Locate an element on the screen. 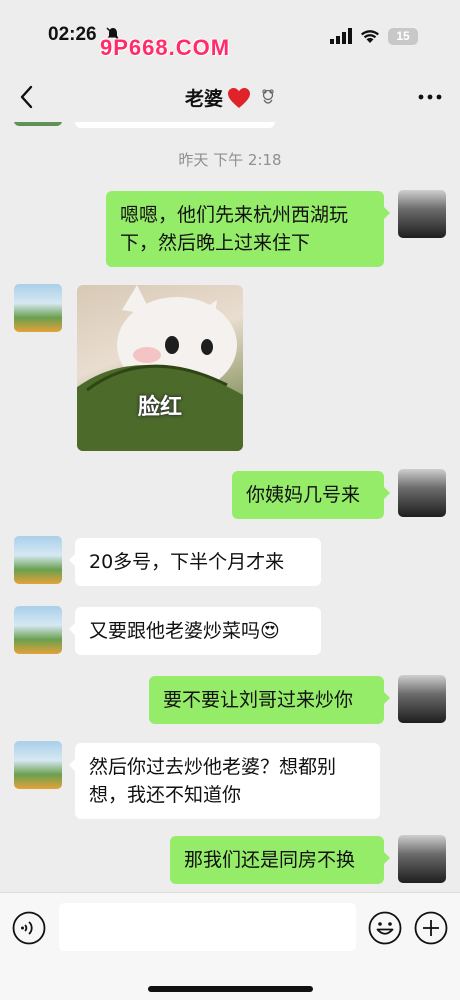 This screenshot has width=460, height=1000. chat-title: 老婆 is located at coordinates (230, 97).